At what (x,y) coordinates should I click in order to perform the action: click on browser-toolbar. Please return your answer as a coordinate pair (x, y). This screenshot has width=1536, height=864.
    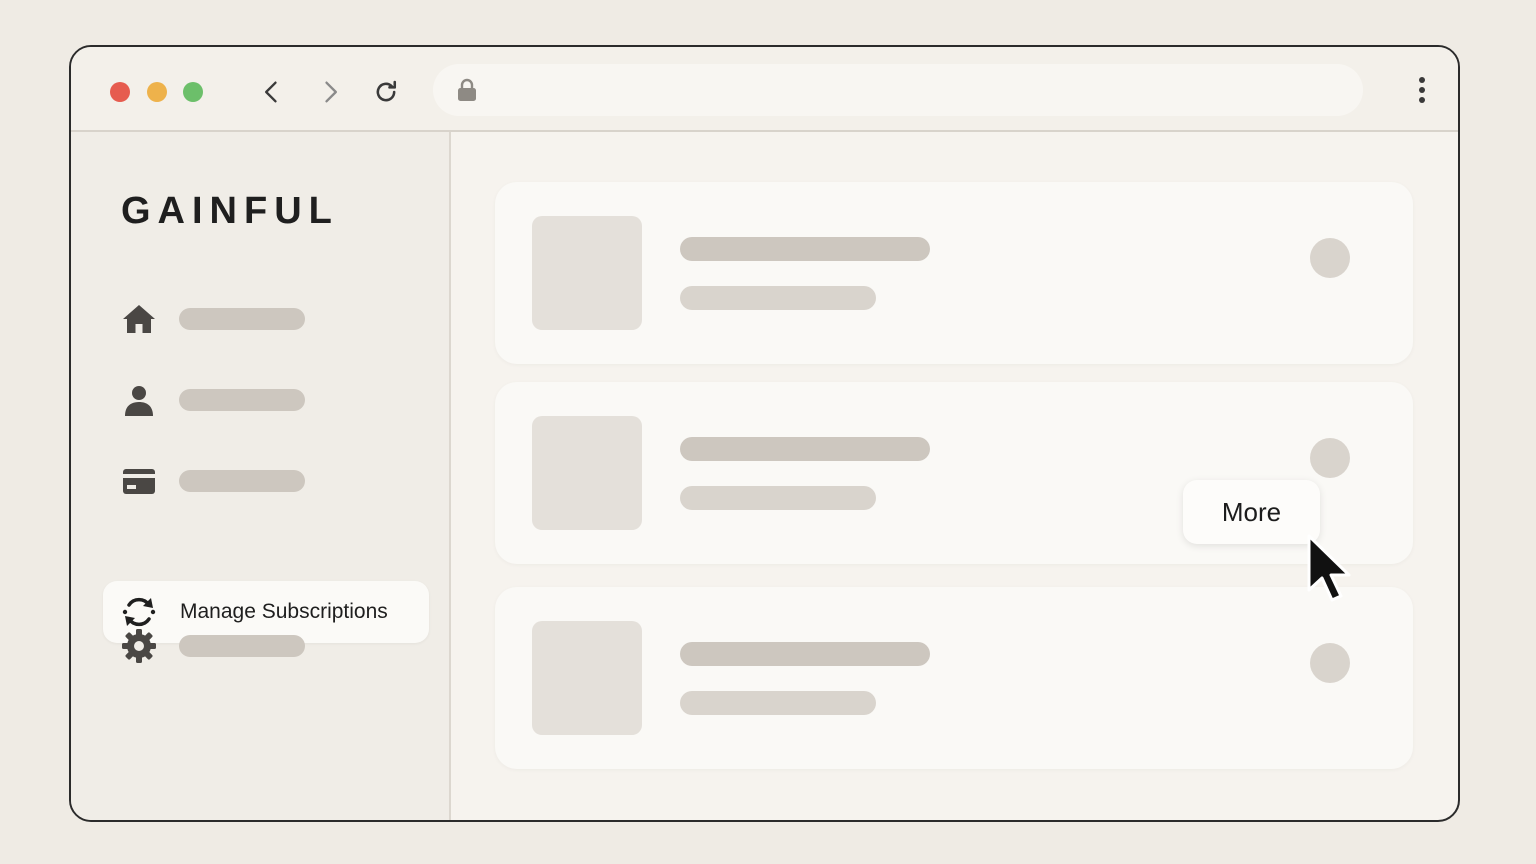
    Looking at the image, I should click on (764, 89).